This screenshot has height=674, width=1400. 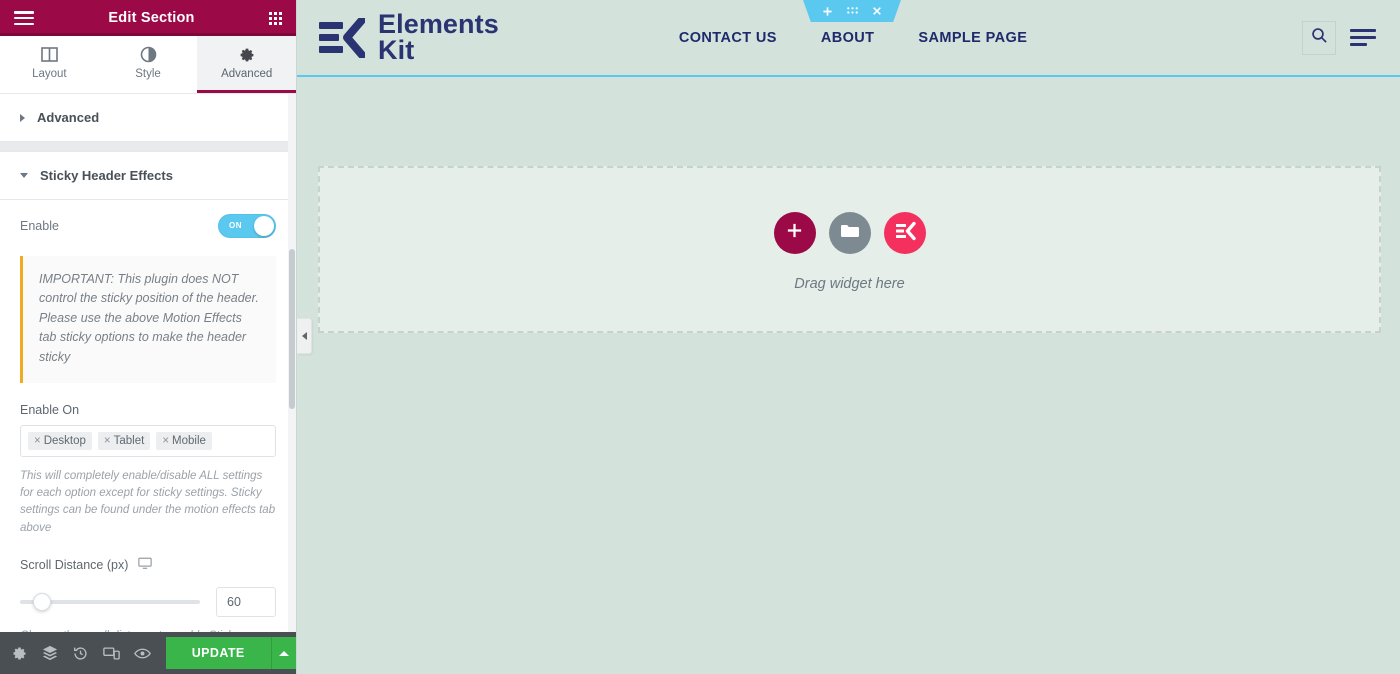 What do you see at coordinates (64, 440) in the screenshot?
I see `tag-desktop-label: Desktop` at bounding box center [64, 440].